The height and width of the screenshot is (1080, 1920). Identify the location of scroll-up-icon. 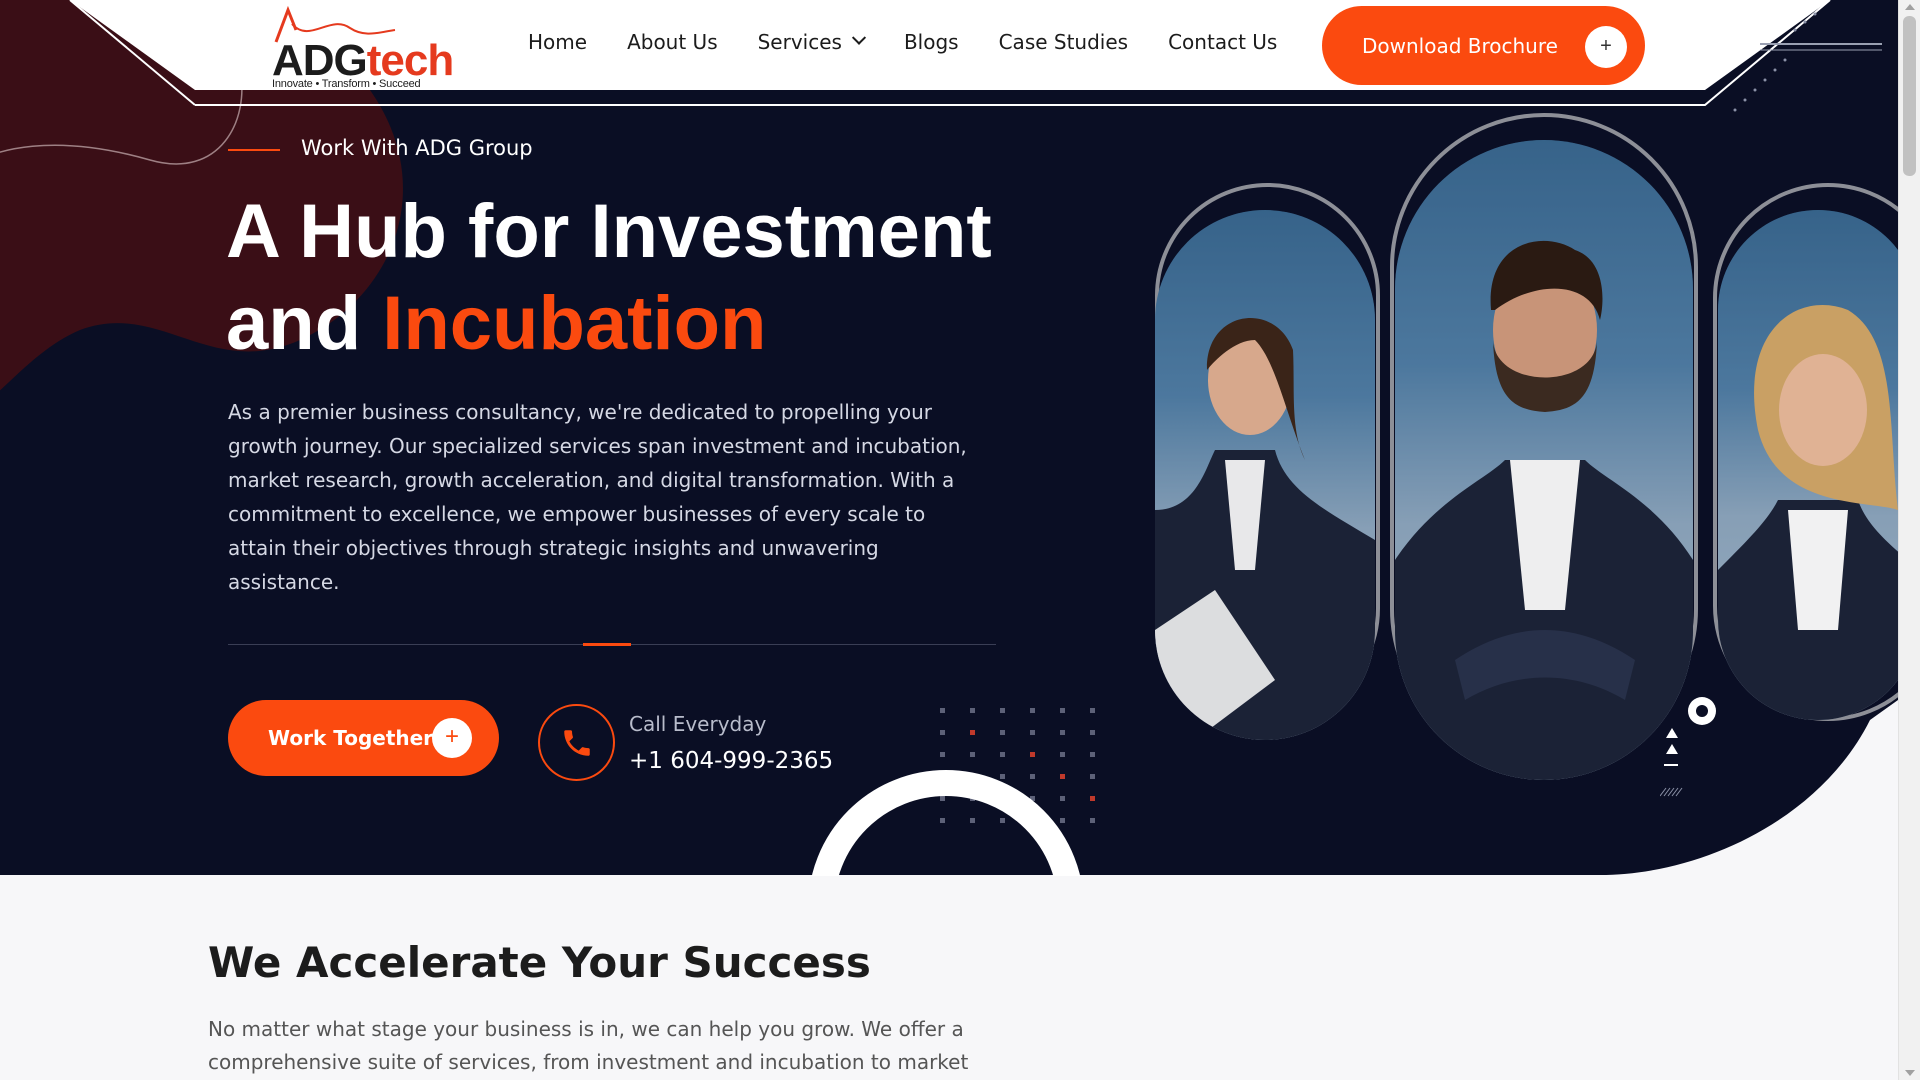
(1910, 7).